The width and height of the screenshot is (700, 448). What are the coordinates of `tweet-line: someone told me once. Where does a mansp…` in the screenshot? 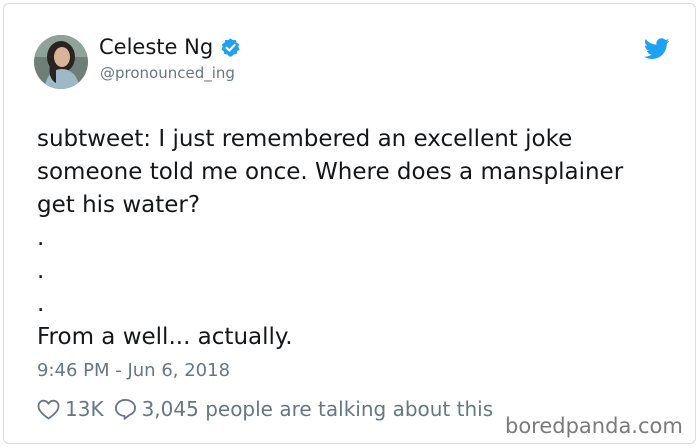 It's located at (330, 172).